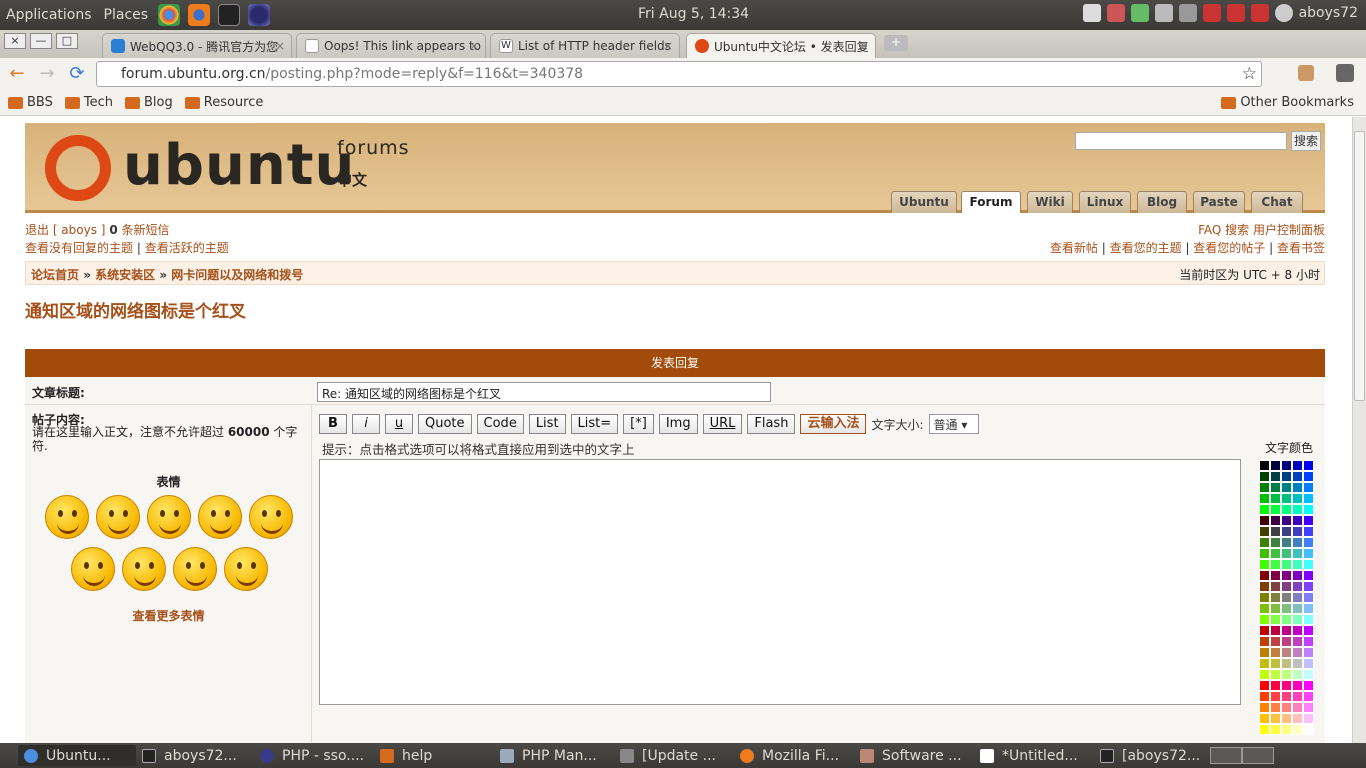 The height and width of the screenshot is (768, 1366). I want to click on page-scrollbar, so click(1359, 430).